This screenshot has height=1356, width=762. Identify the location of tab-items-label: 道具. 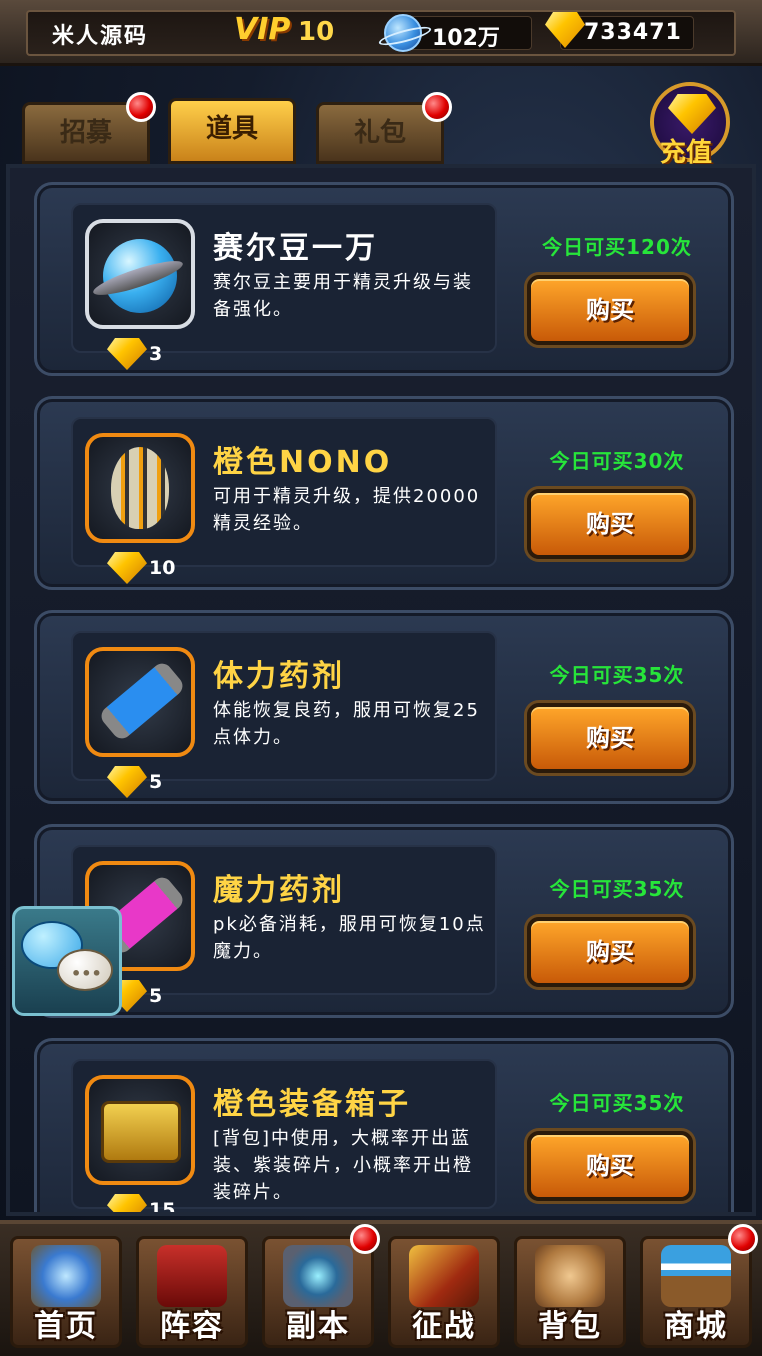
(231, 129).